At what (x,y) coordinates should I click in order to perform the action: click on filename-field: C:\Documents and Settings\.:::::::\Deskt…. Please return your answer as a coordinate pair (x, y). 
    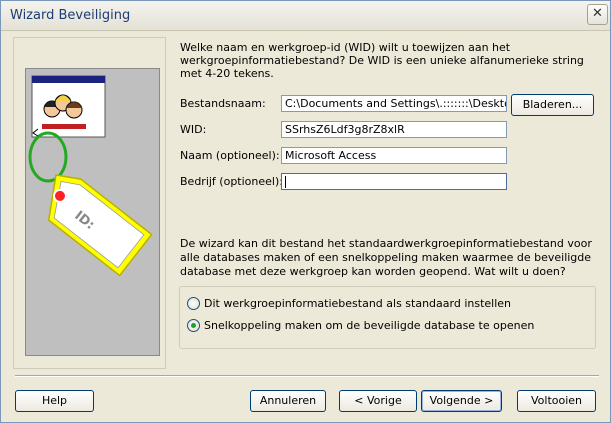
    Looking at the image, I should click on (394, 103).